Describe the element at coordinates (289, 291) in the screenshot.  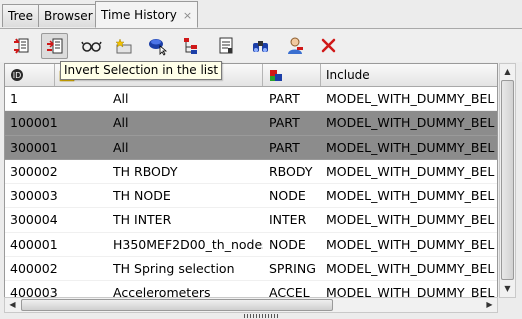
I see `cell-type: ACCEL` at that location.